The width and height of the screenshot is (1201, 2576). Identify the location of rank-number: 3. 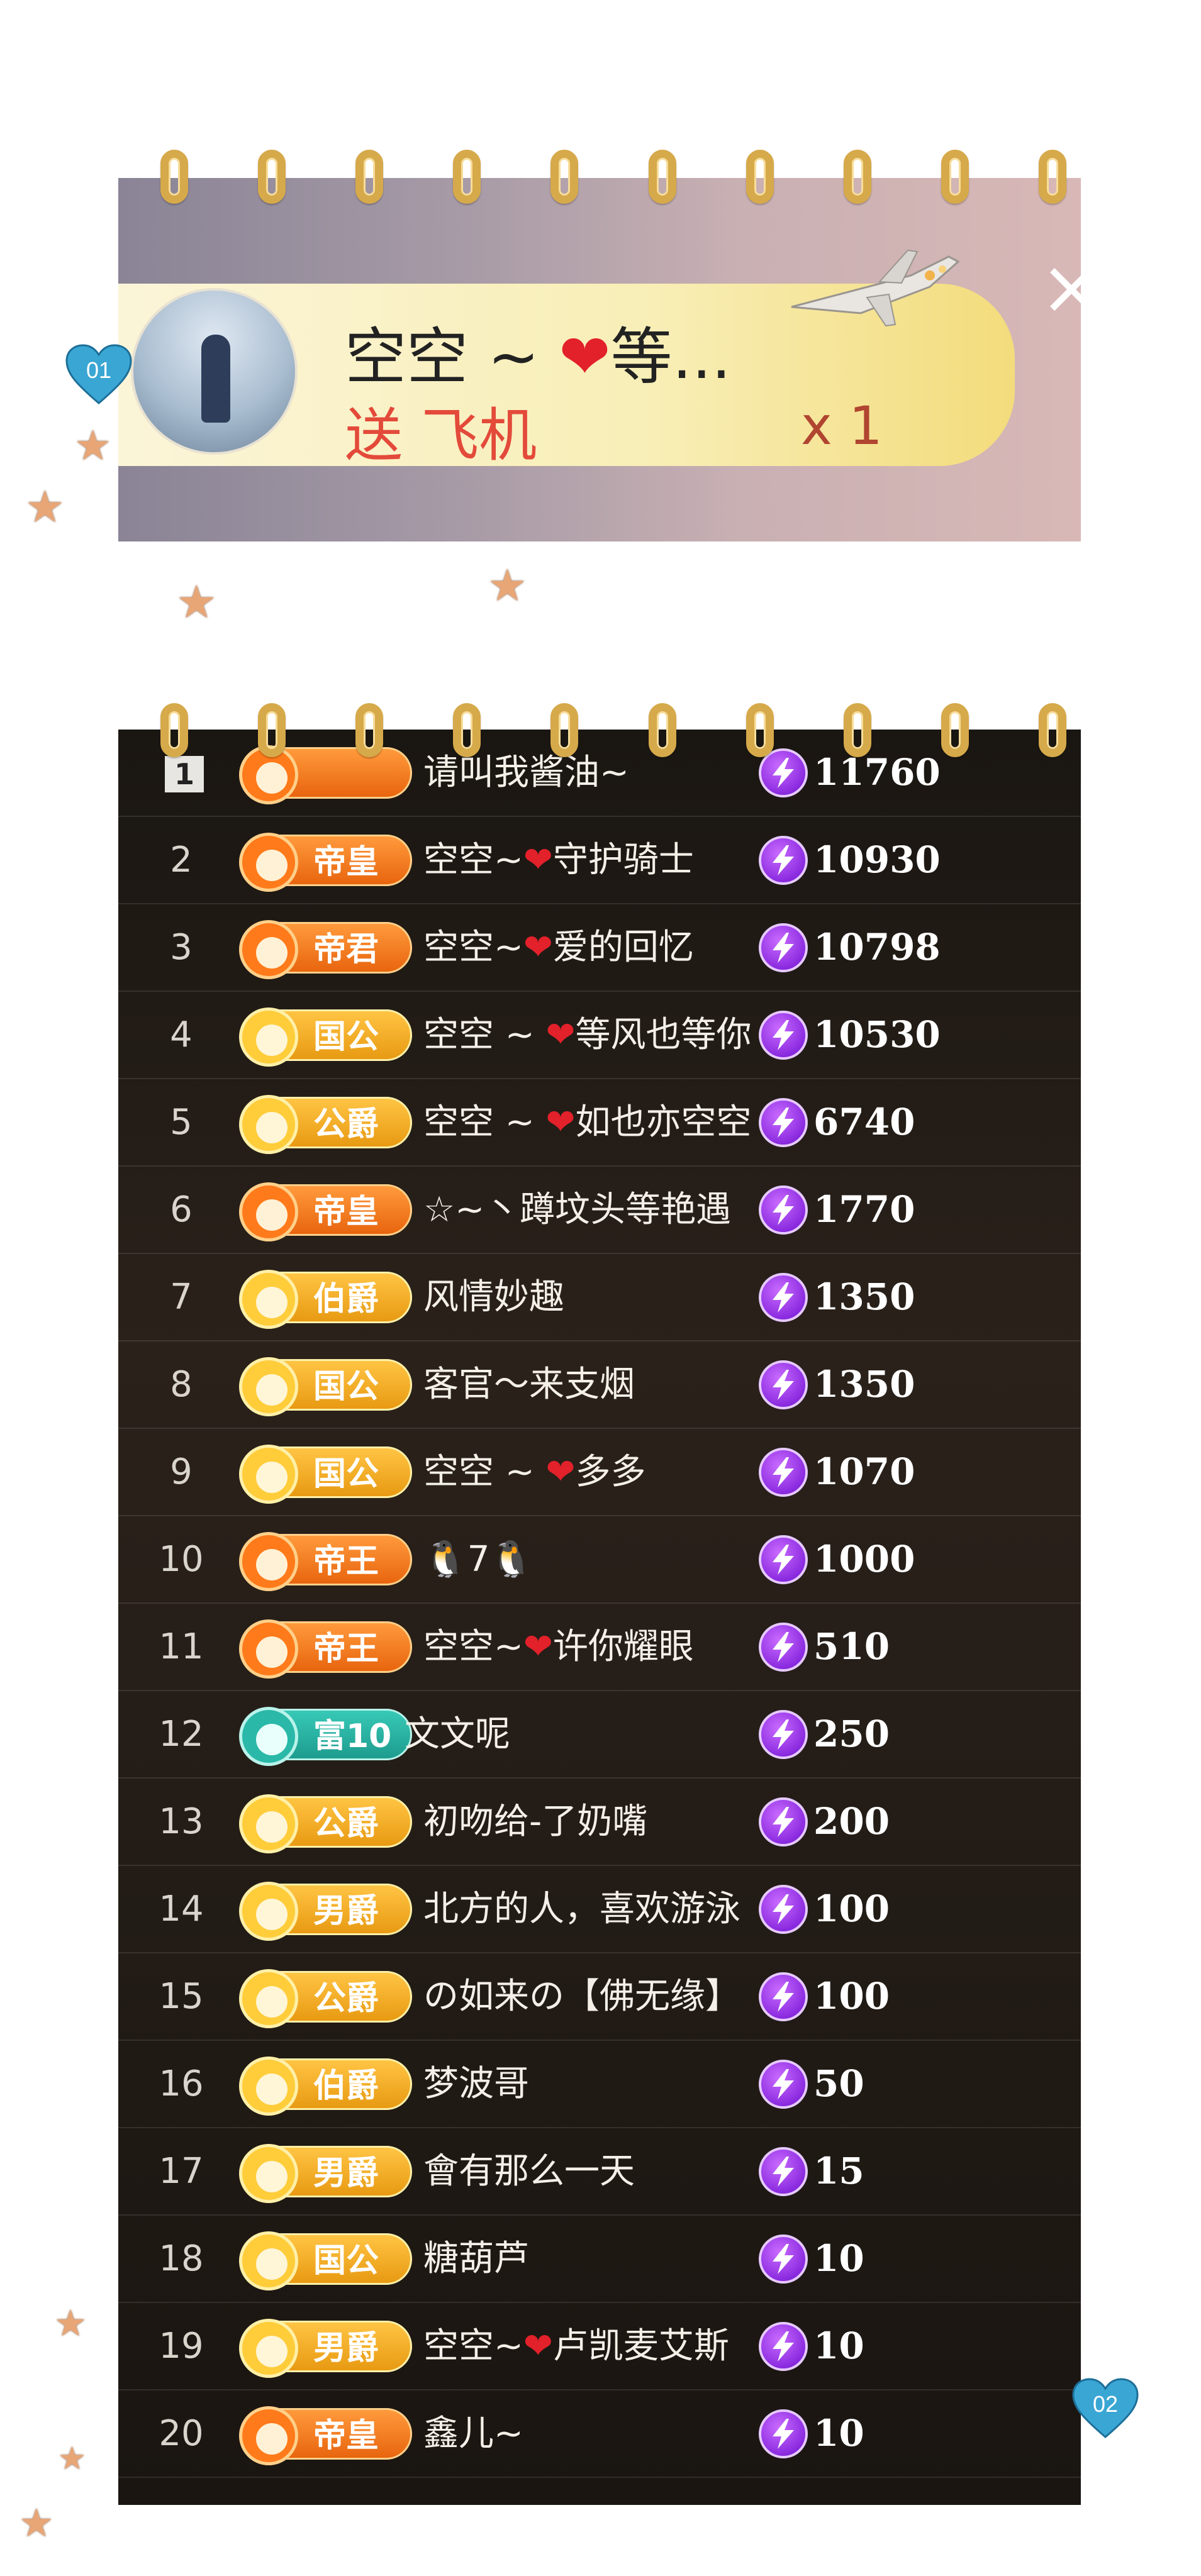
(181, 947).